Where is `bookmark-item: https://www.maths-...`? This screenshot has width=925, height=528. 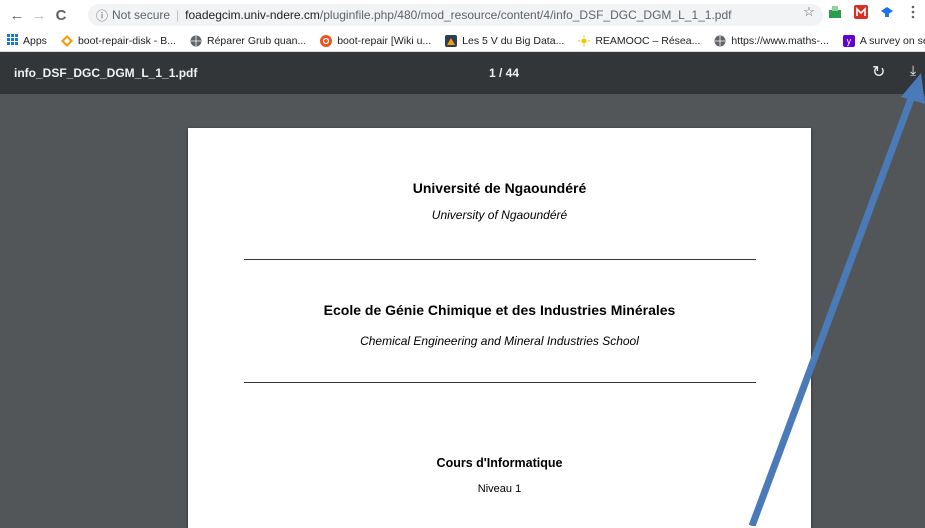
bookmark-item: https://www.maths-... is located at coordinates (771, 41).